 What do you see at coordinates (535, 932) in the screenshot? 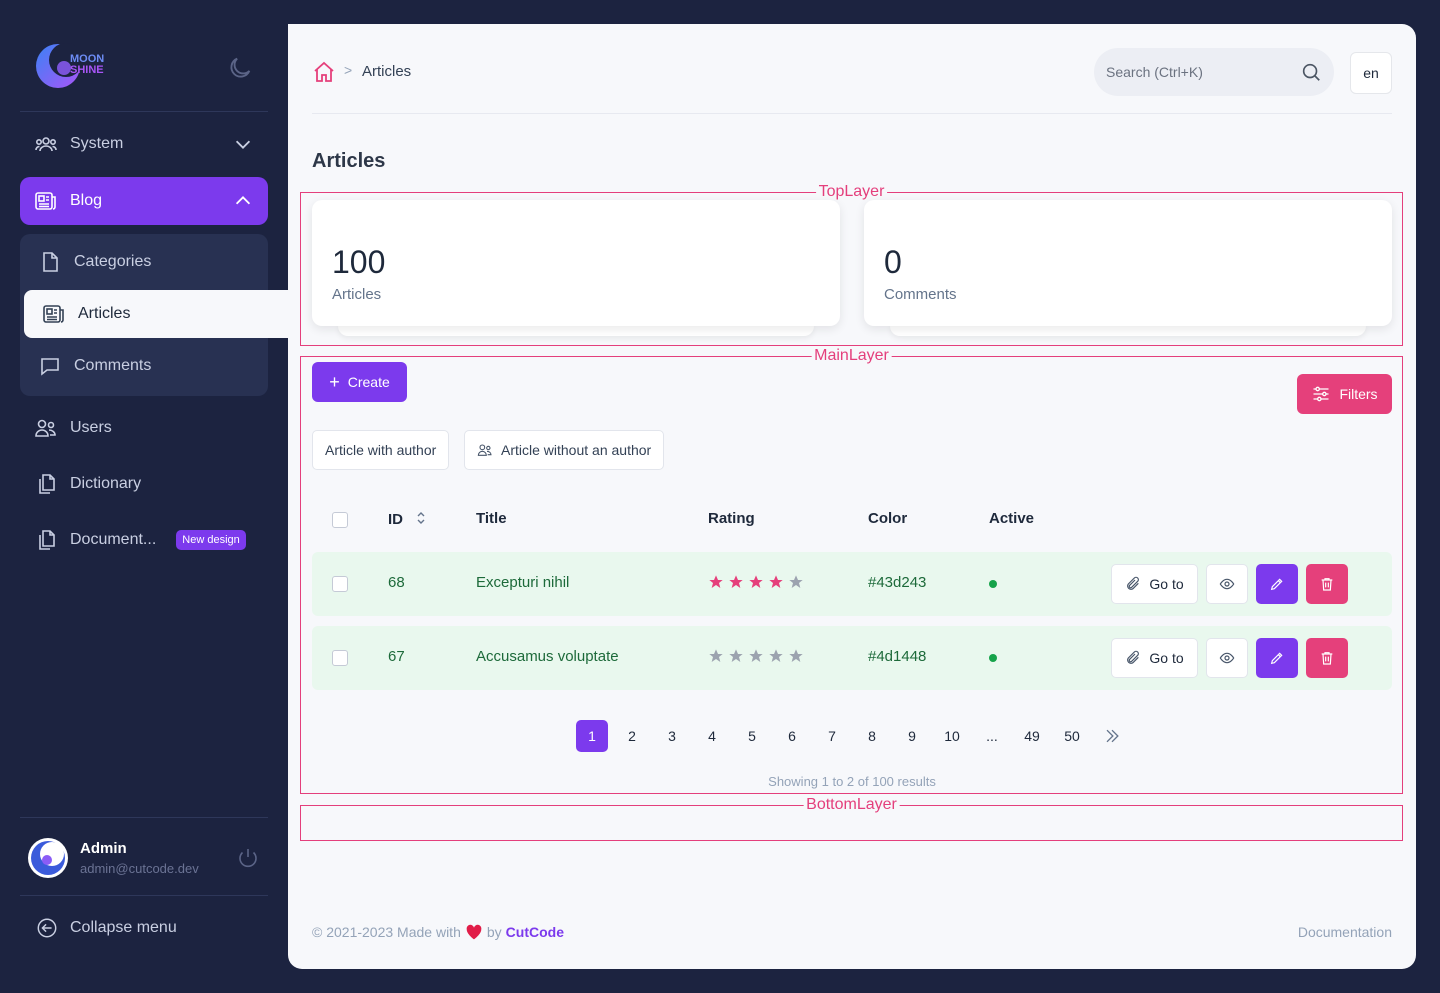
I see `cutcode-link: CutCode` at bounding box center [535, 932].